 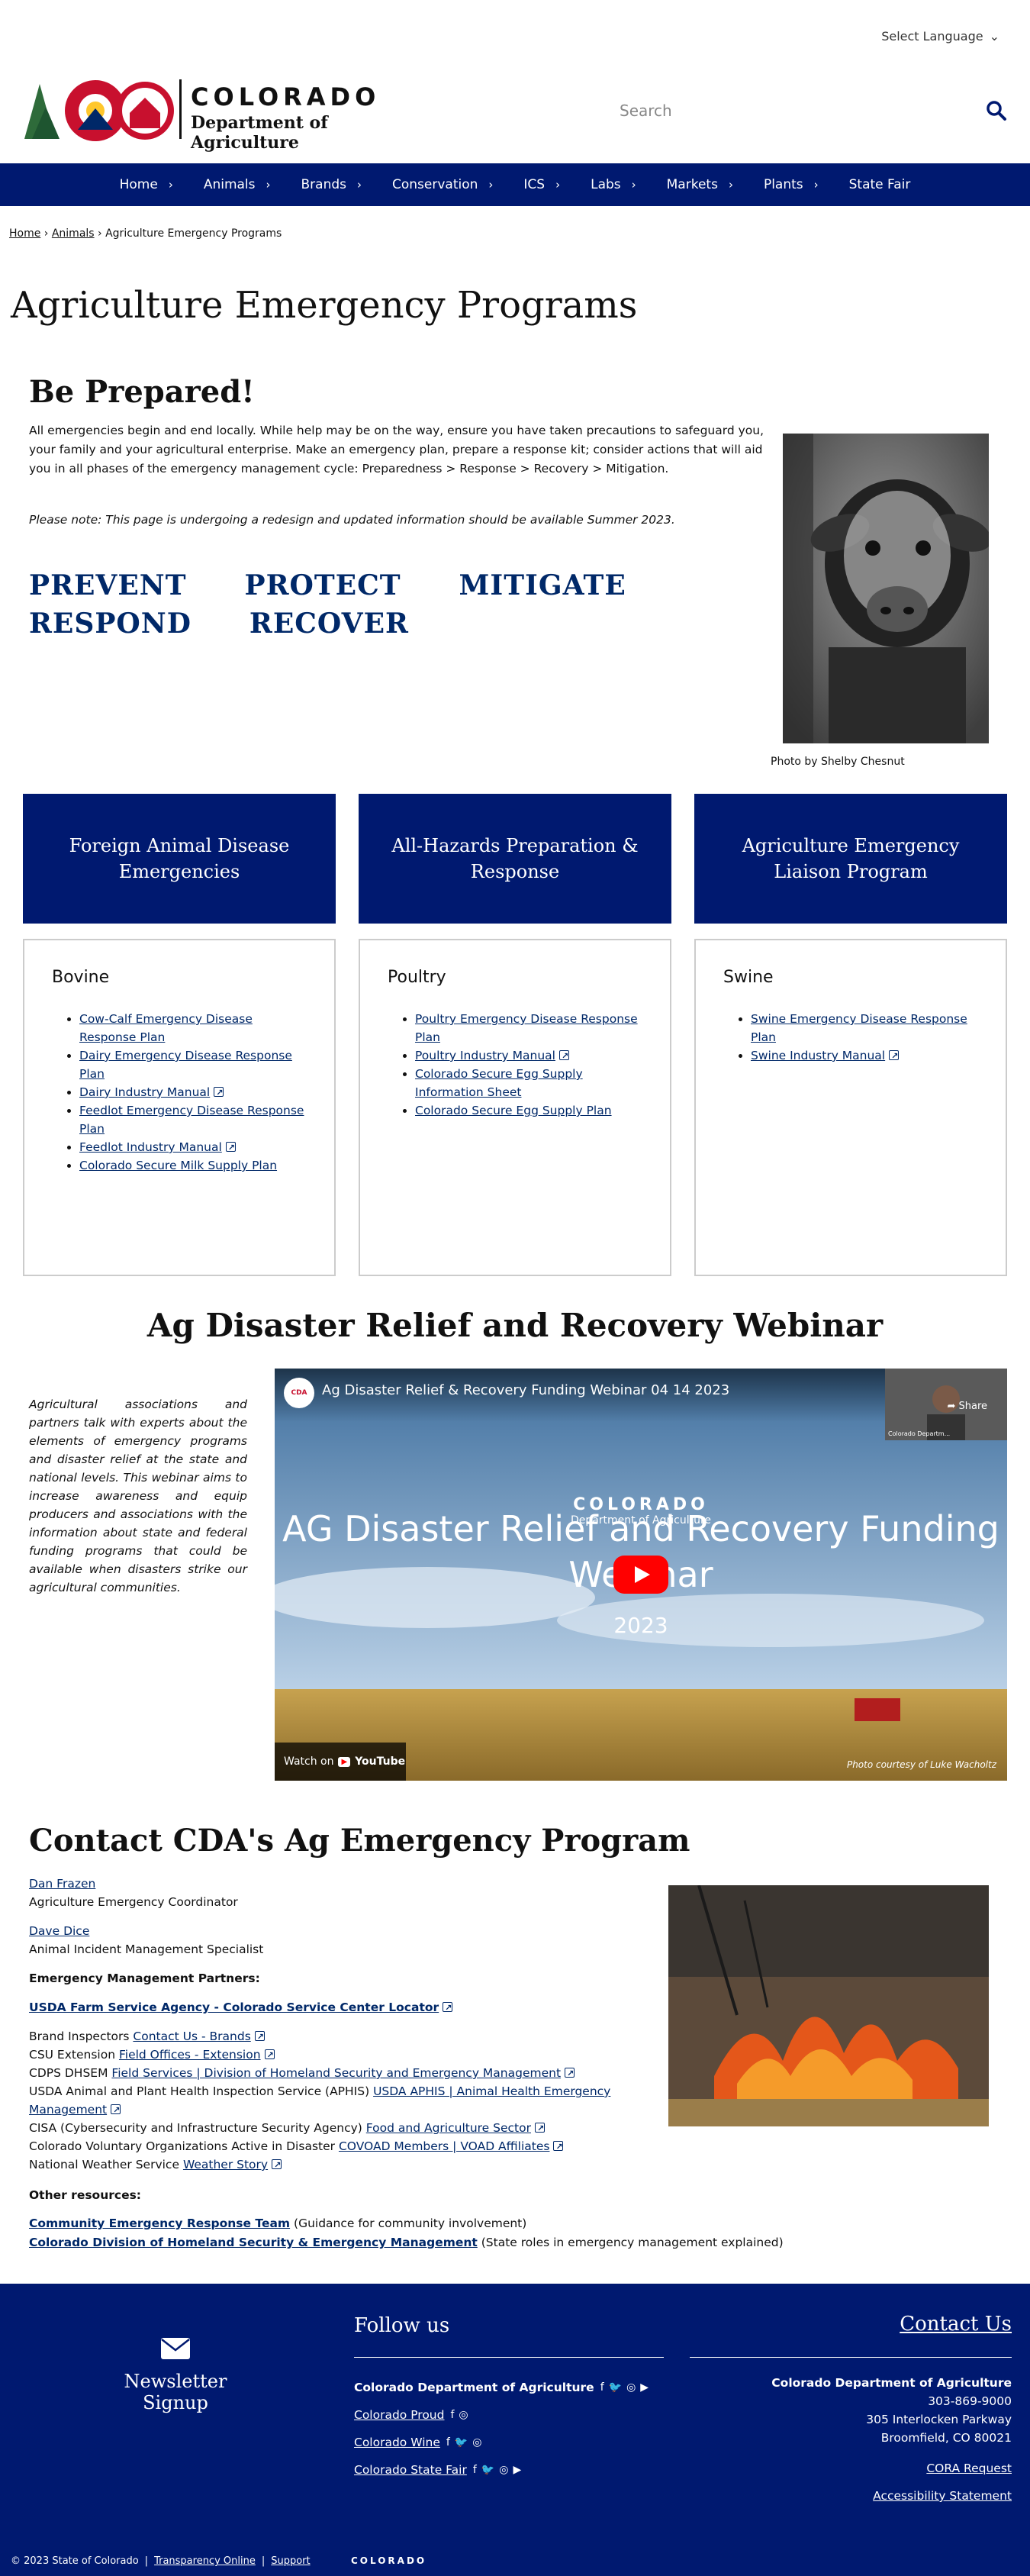 What do you see at coordinates (359, 185) in the screenshot?
I see `chevron-right-icon: ›` at bounding box center [359, 185].